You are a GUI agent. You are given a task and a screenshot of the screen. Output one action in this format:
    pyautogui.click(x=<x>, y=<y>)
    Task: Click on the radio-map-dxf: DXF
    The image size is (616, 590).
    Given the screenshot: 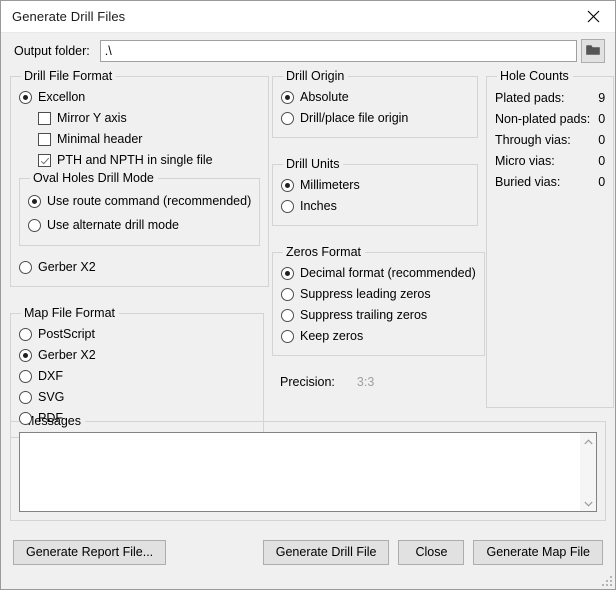 What is the action you would take?
    pyautogui.click(x=137, y=376)
    